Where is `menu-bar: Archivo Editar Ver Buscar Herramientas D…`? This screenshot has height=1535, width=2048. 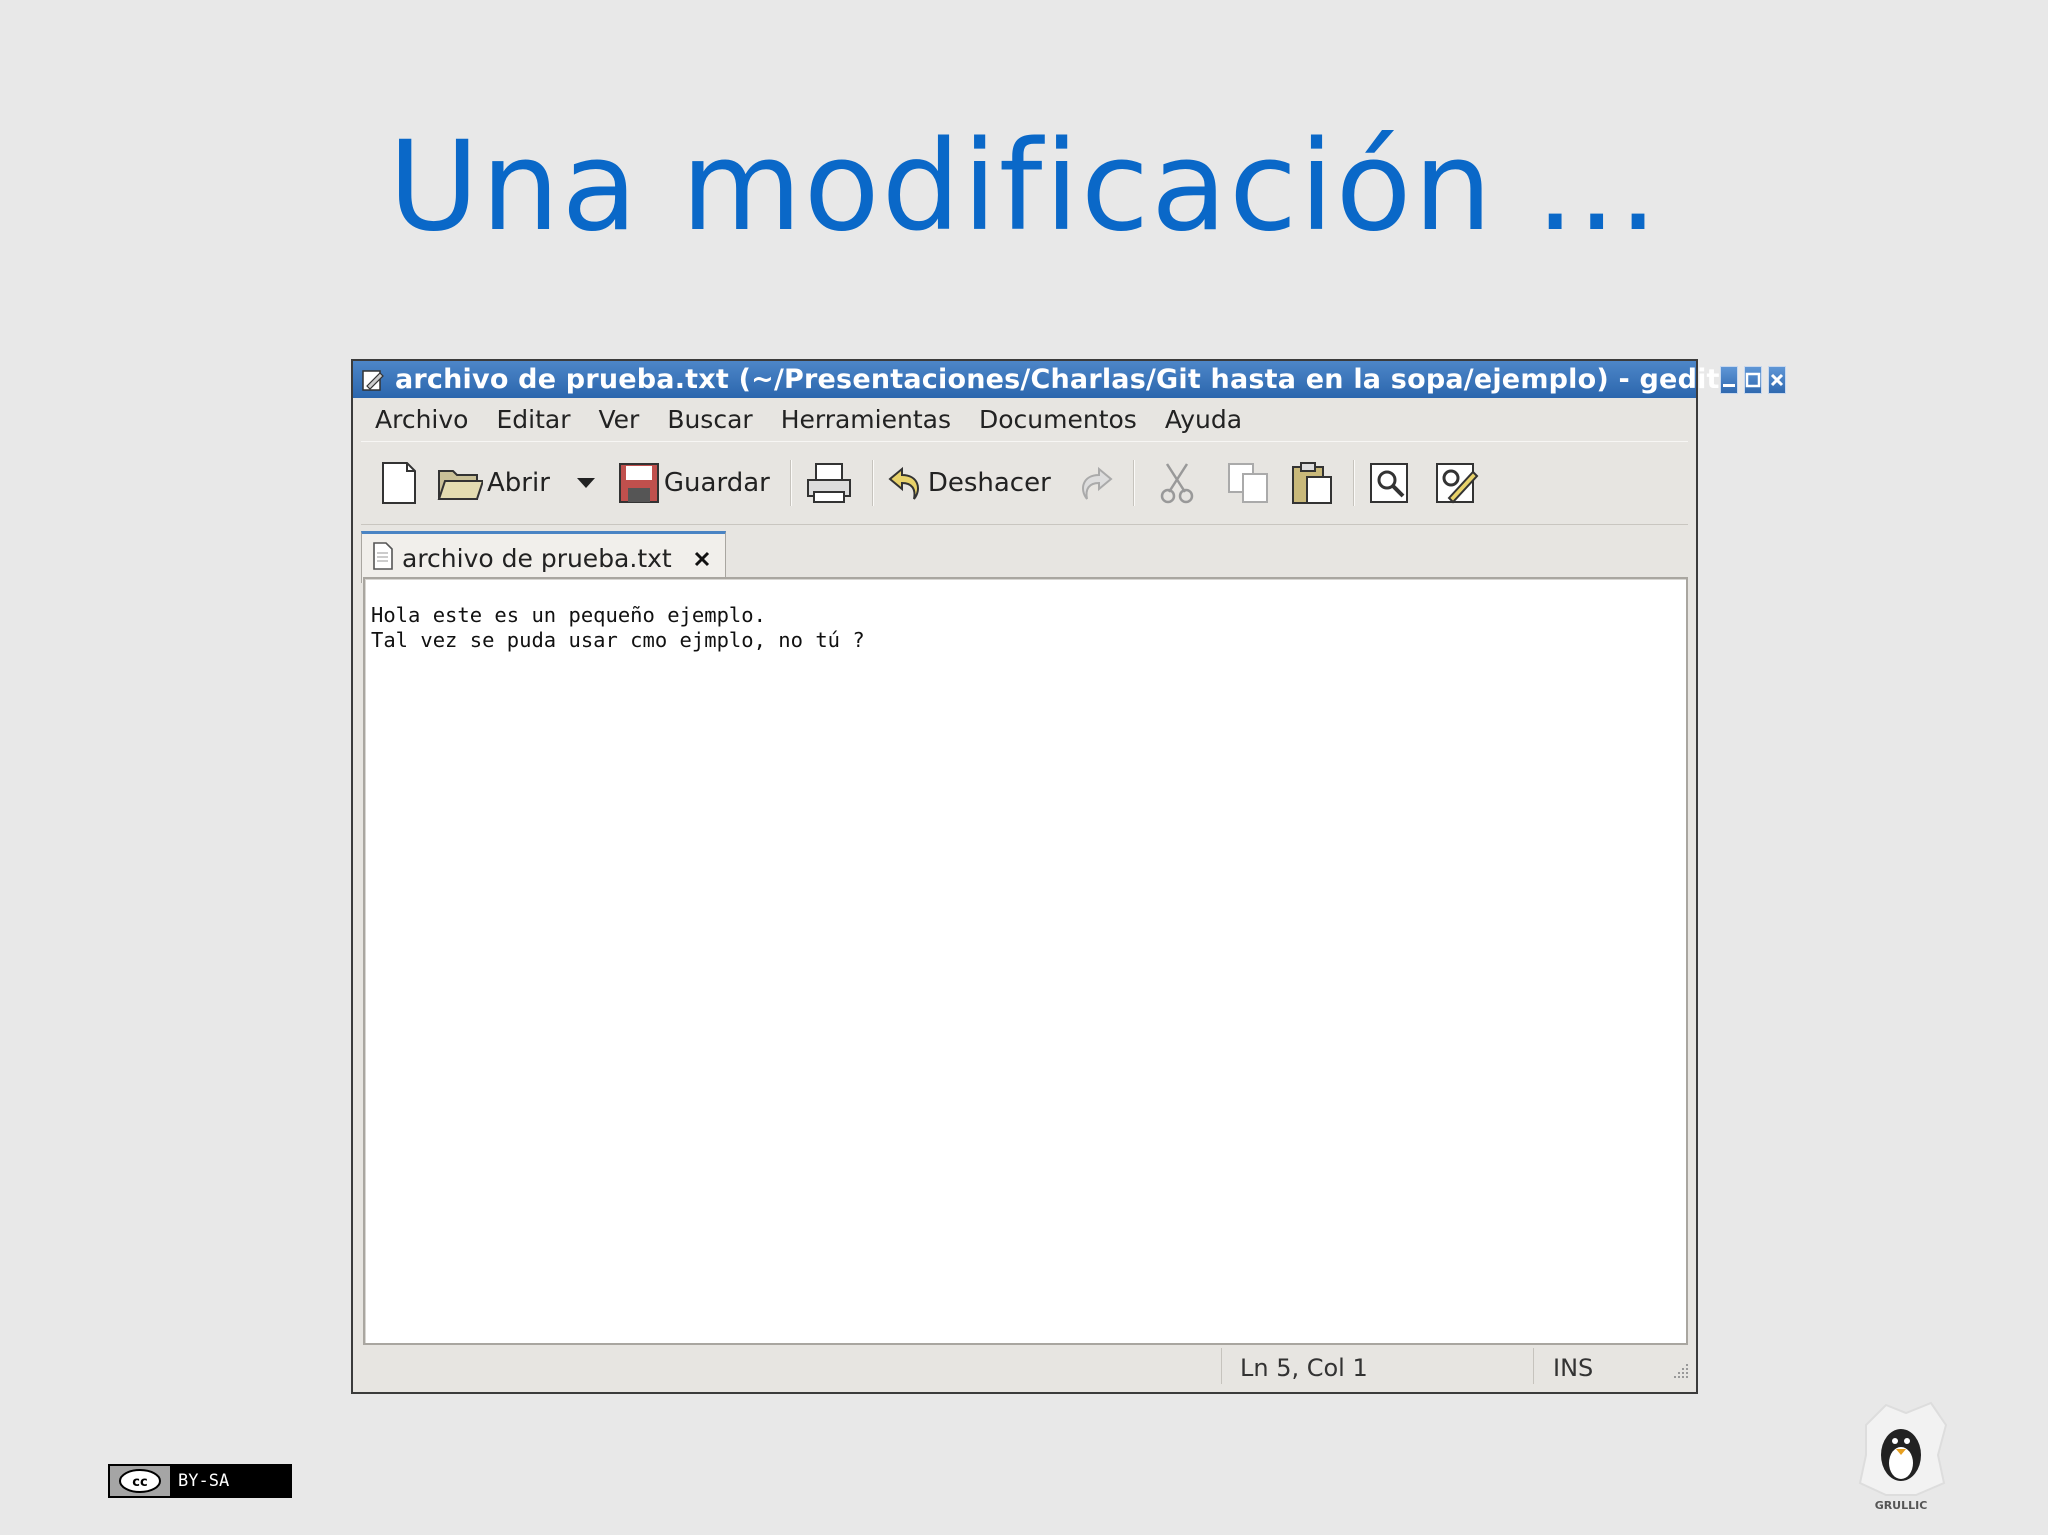
menu-bar: Archivo Editar Ver Buscar Herramientas D… is located at coordinates (1024, 419).